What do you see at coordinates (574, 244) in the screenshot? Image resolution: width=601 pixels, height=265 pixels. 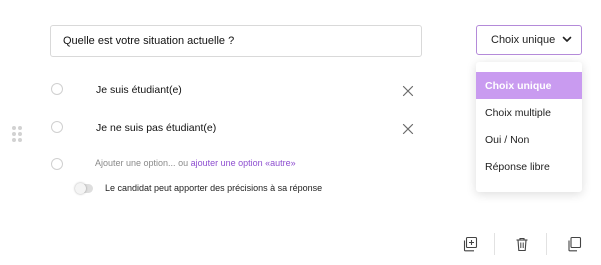 I see `duplicate-icon` at bounding box center [574, 244].